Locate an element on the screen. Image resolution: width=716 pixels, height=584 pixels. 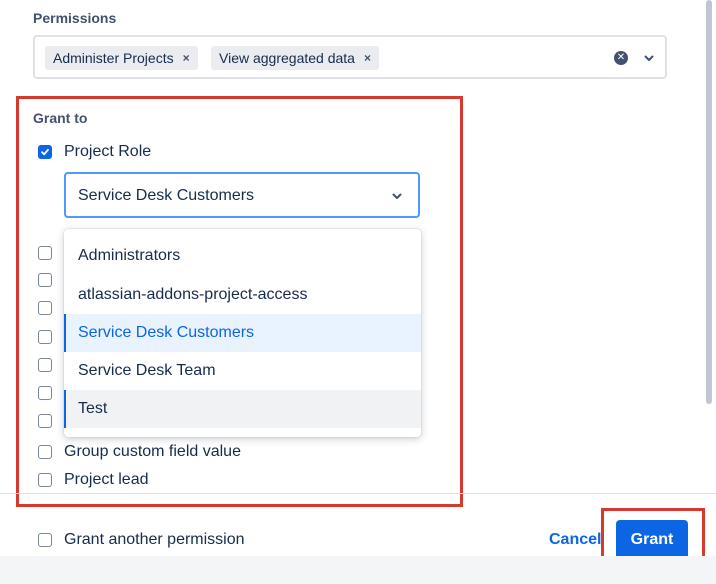
group-custom-field-checkbox is located at coordinates (45, 452).